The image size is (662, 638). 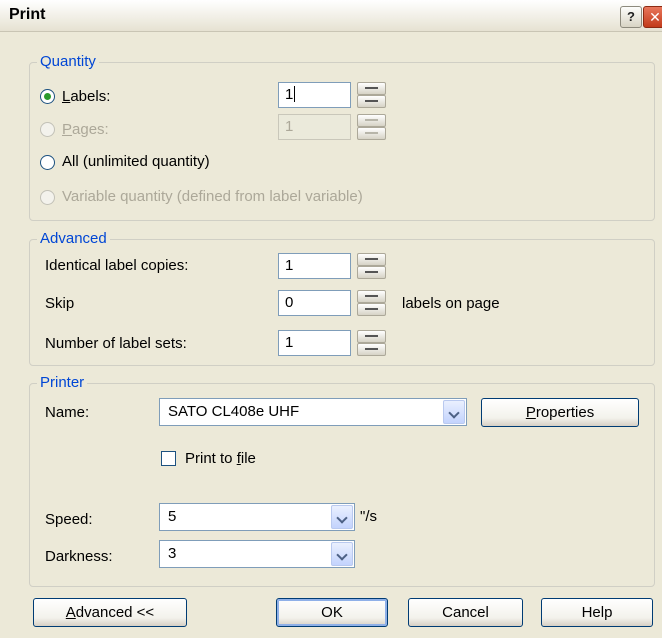 I want to click on print-to-file-label: Print to file, so click(x=220, y=459).